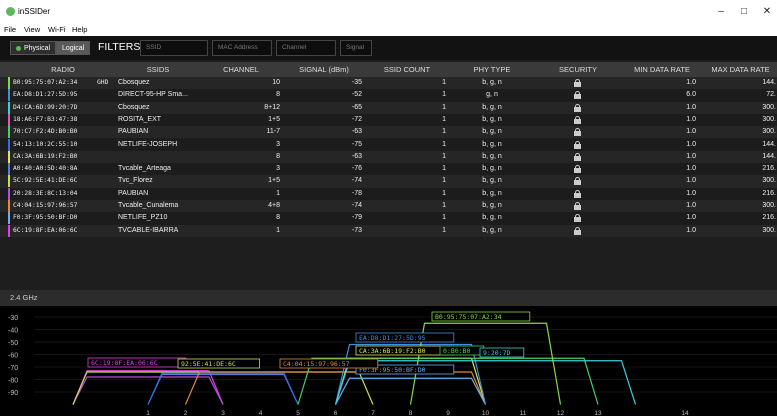 This screenshot has height=416, width=777. Describe the element at coordinates (744, 11) in the screenshot. I see `maximize-button: □` at that location.